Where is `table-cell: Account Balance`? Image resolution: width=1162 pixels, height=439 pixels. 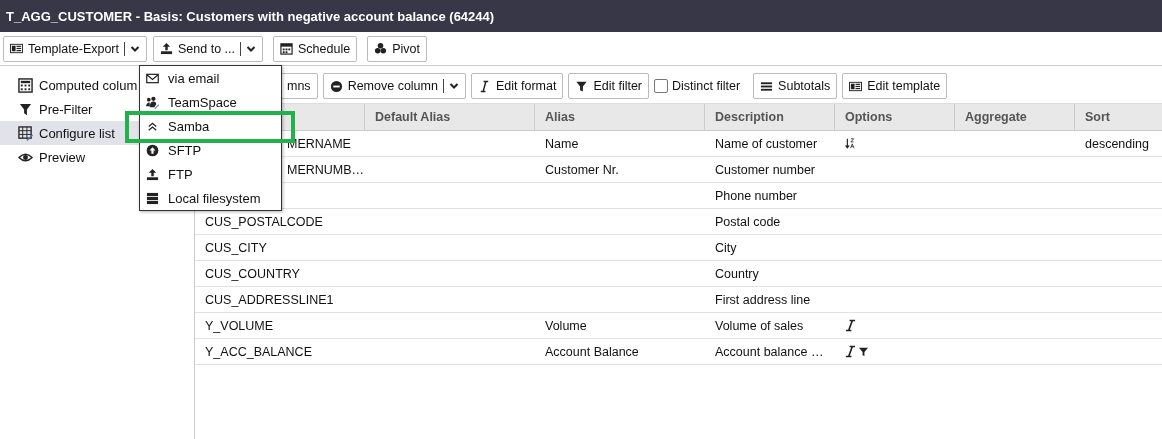
table-cell: Account Balance is located at coordinates (592, 351).